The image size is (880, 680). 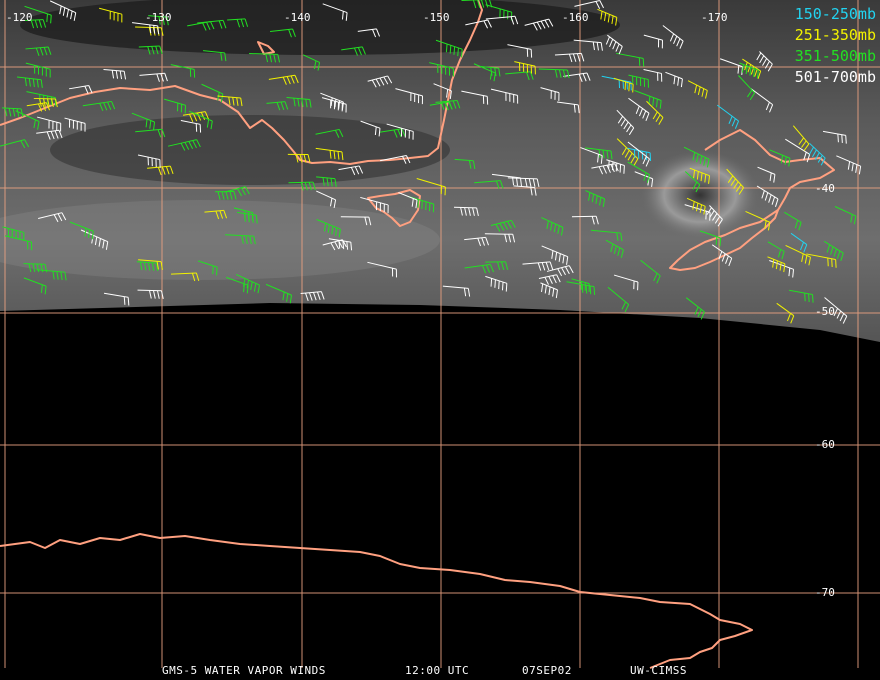 What do you see at coordinates (825, 592) in the screenshot?
I see `latitude-label: -70` at bounding box center [825, 592].